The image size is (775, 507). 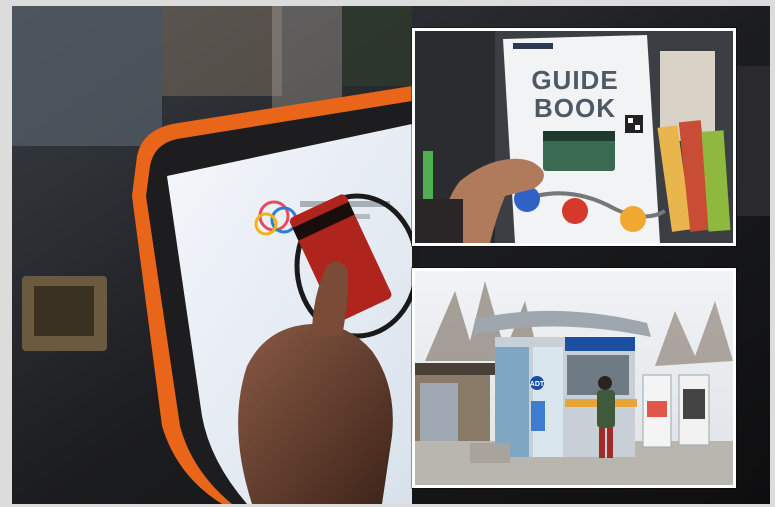 What do you see at coordinates (537, 384) in the screenshot?
I see `booth-sign-text: ADT` at bounding box center [537, 384].